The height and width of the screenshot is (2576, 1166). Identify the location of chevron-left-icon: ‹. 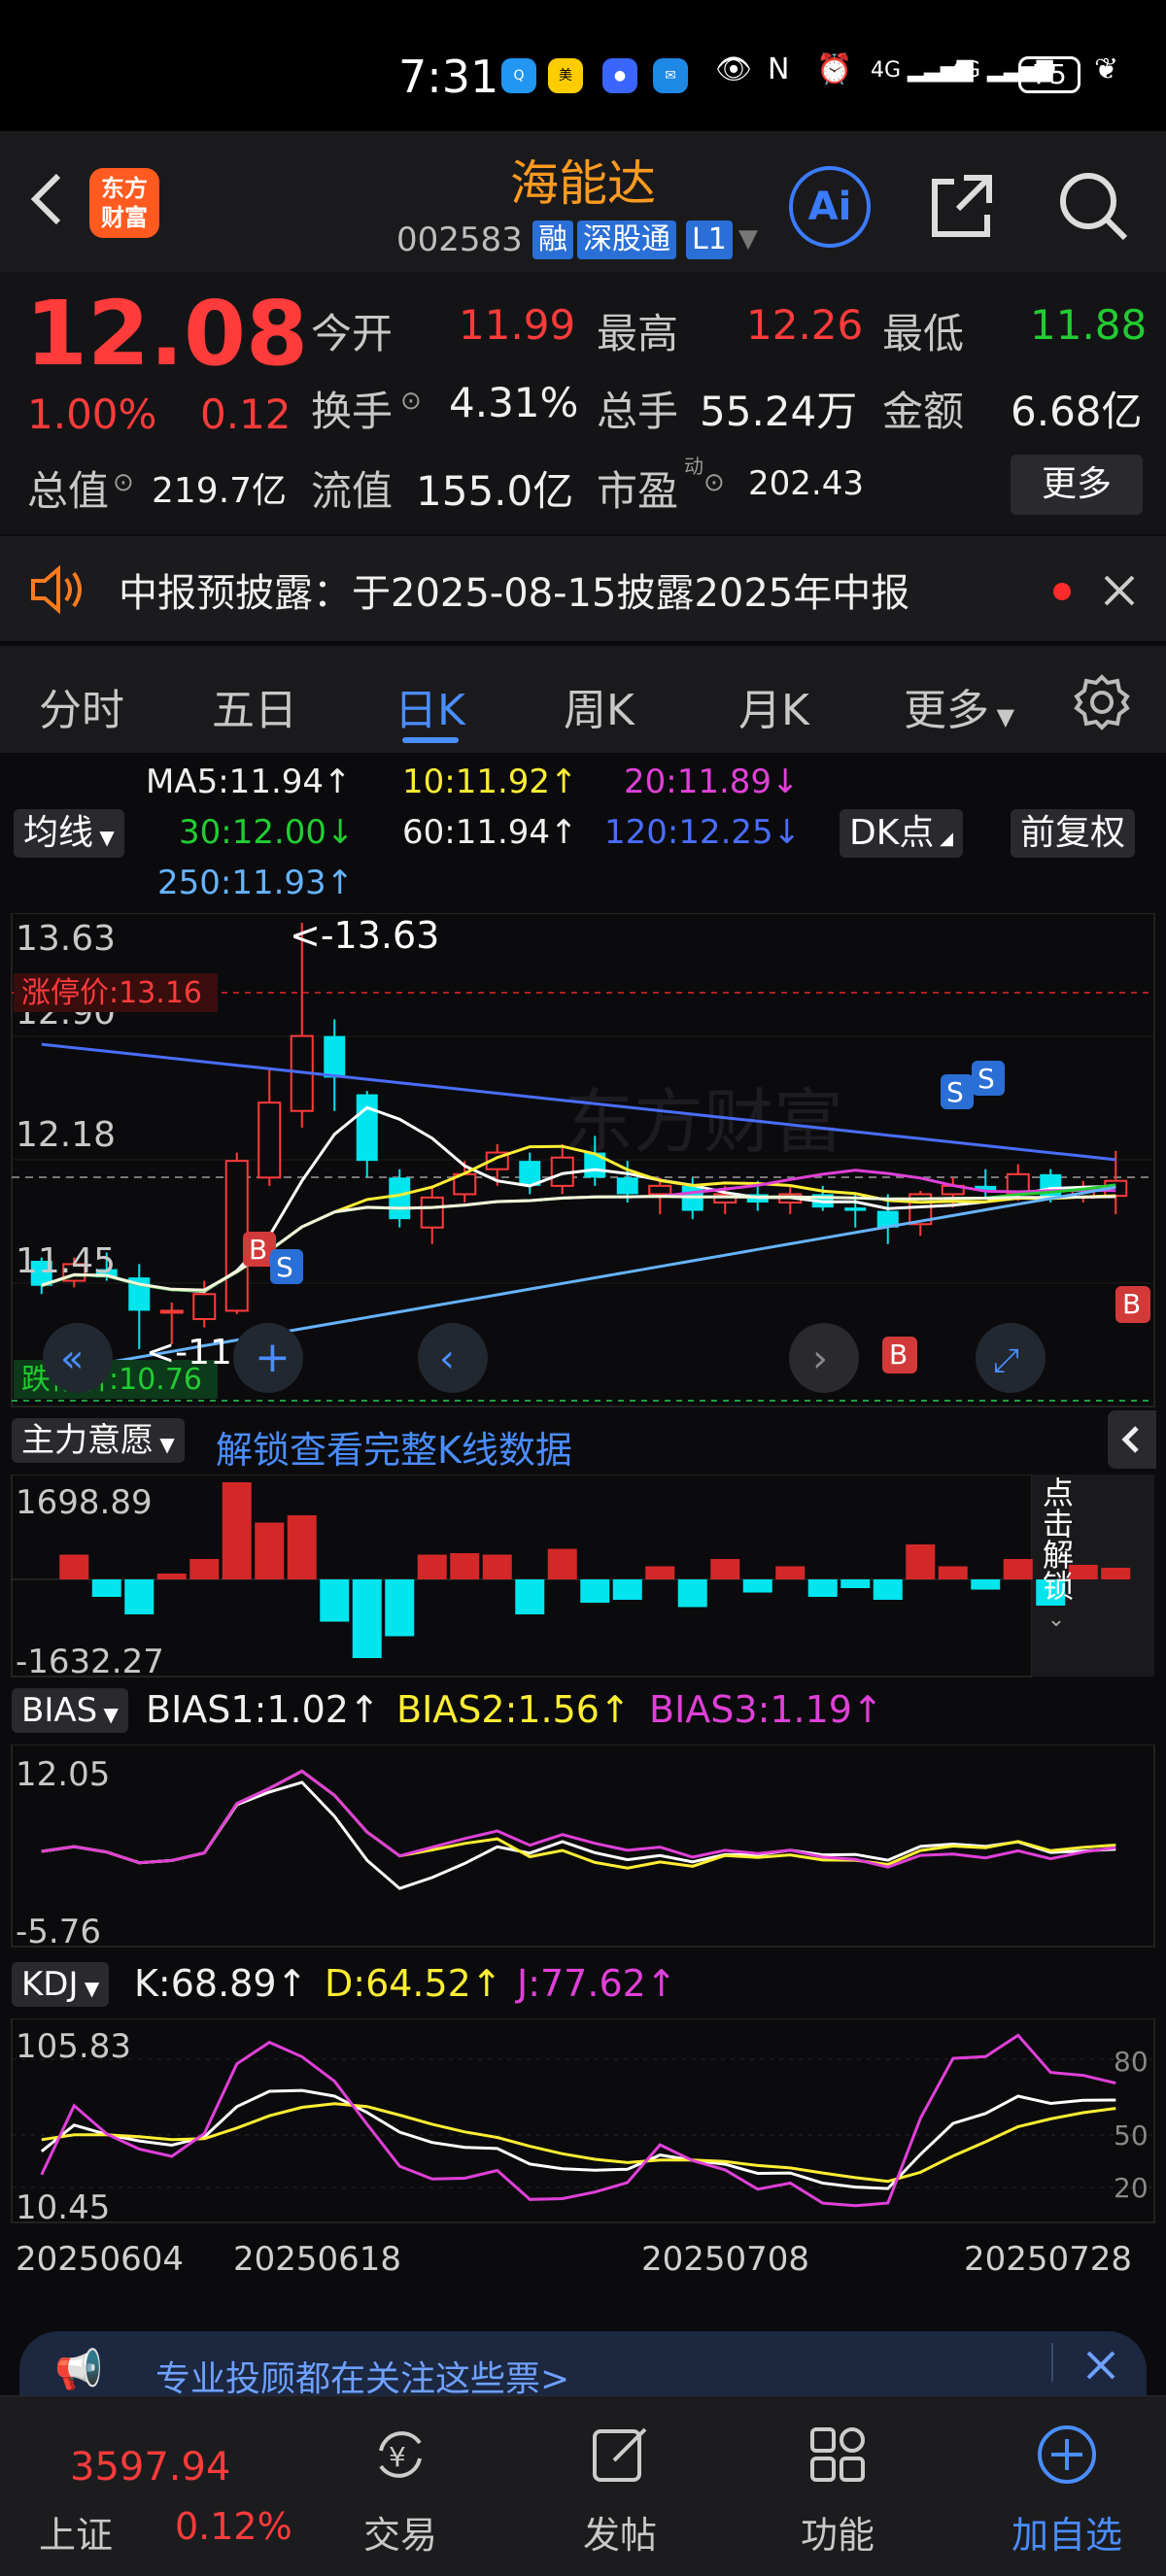
(447, 1359).